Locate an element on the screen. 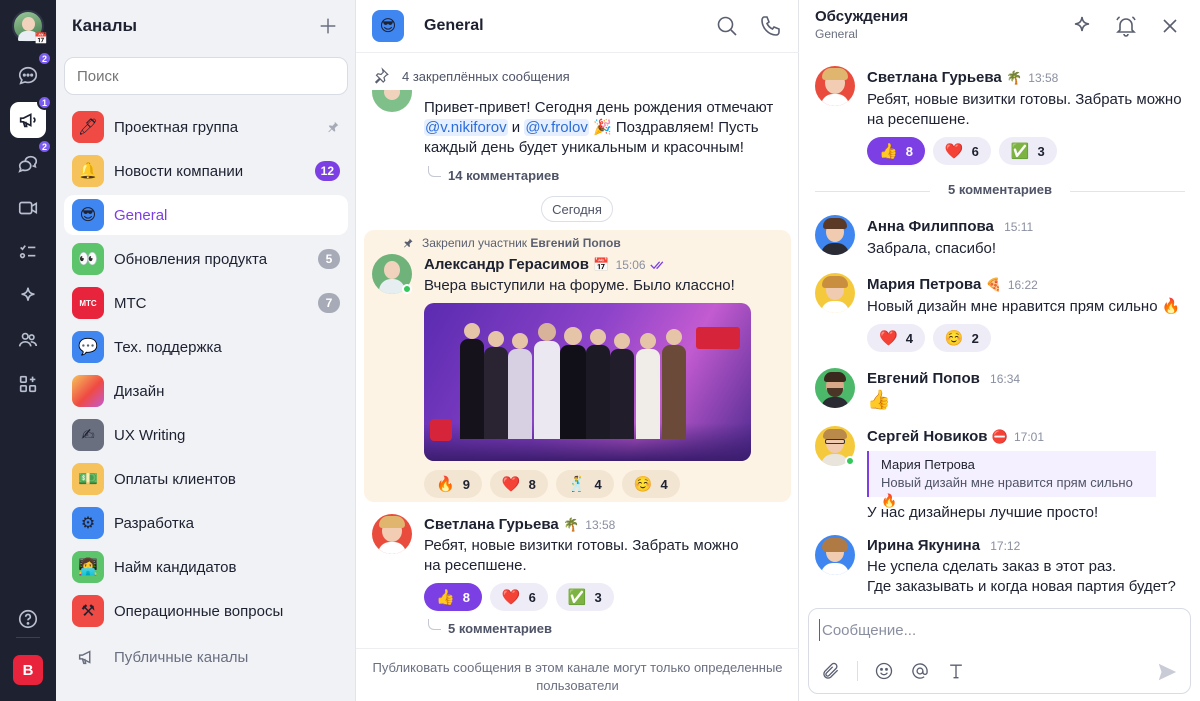  replies-link: 14 комментариев is located at coordinates (493, 174).